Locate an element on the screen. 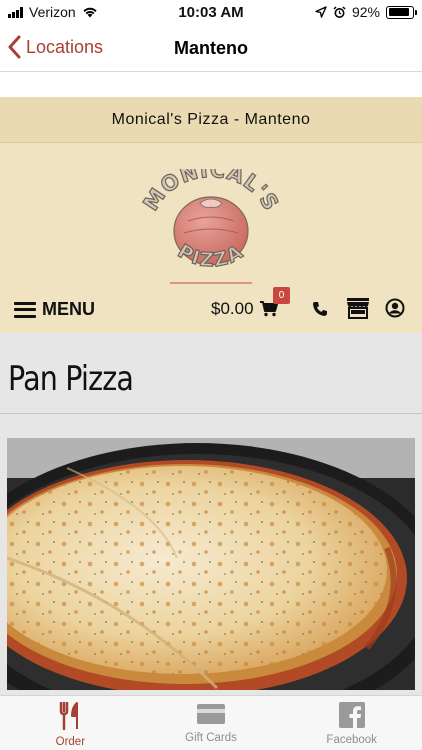  status-right: 92% is located at coordinates (366, 12).